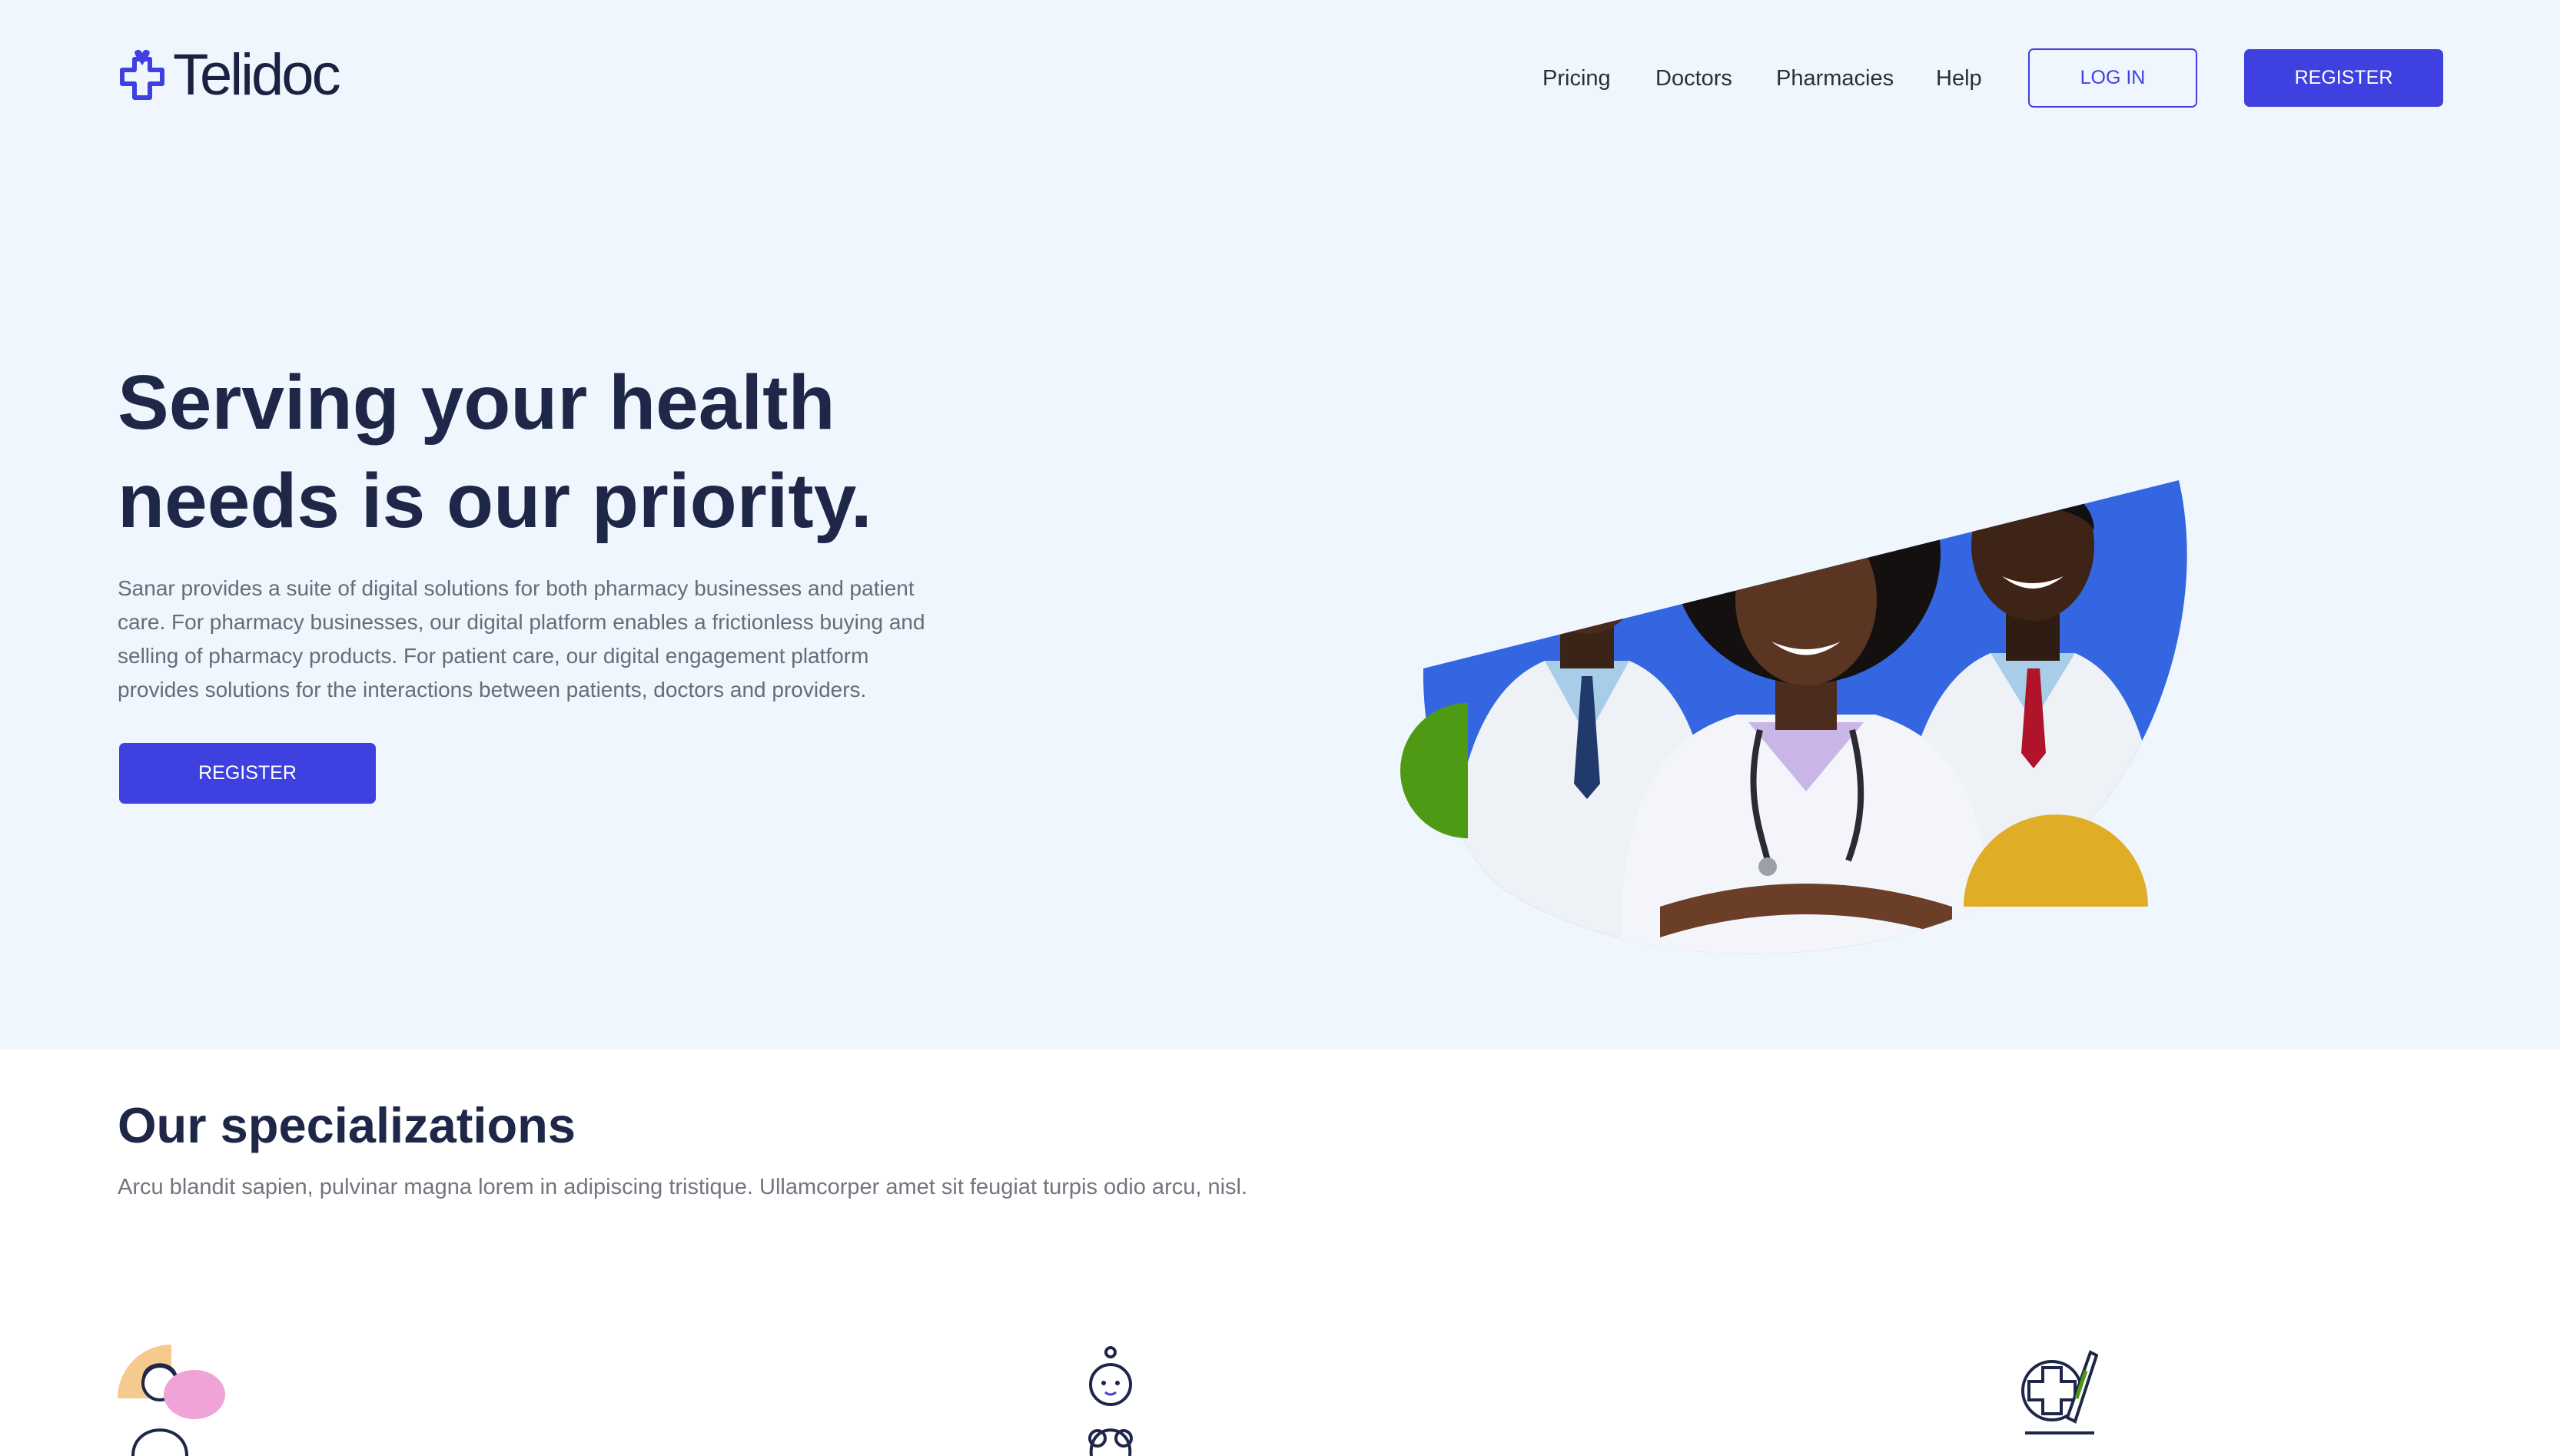 This screenshot has height=1456, width=2560. Describe the element at coordinates (347, 1125) in the screenshot. I see `specializations-title: Our specializations` at that location.